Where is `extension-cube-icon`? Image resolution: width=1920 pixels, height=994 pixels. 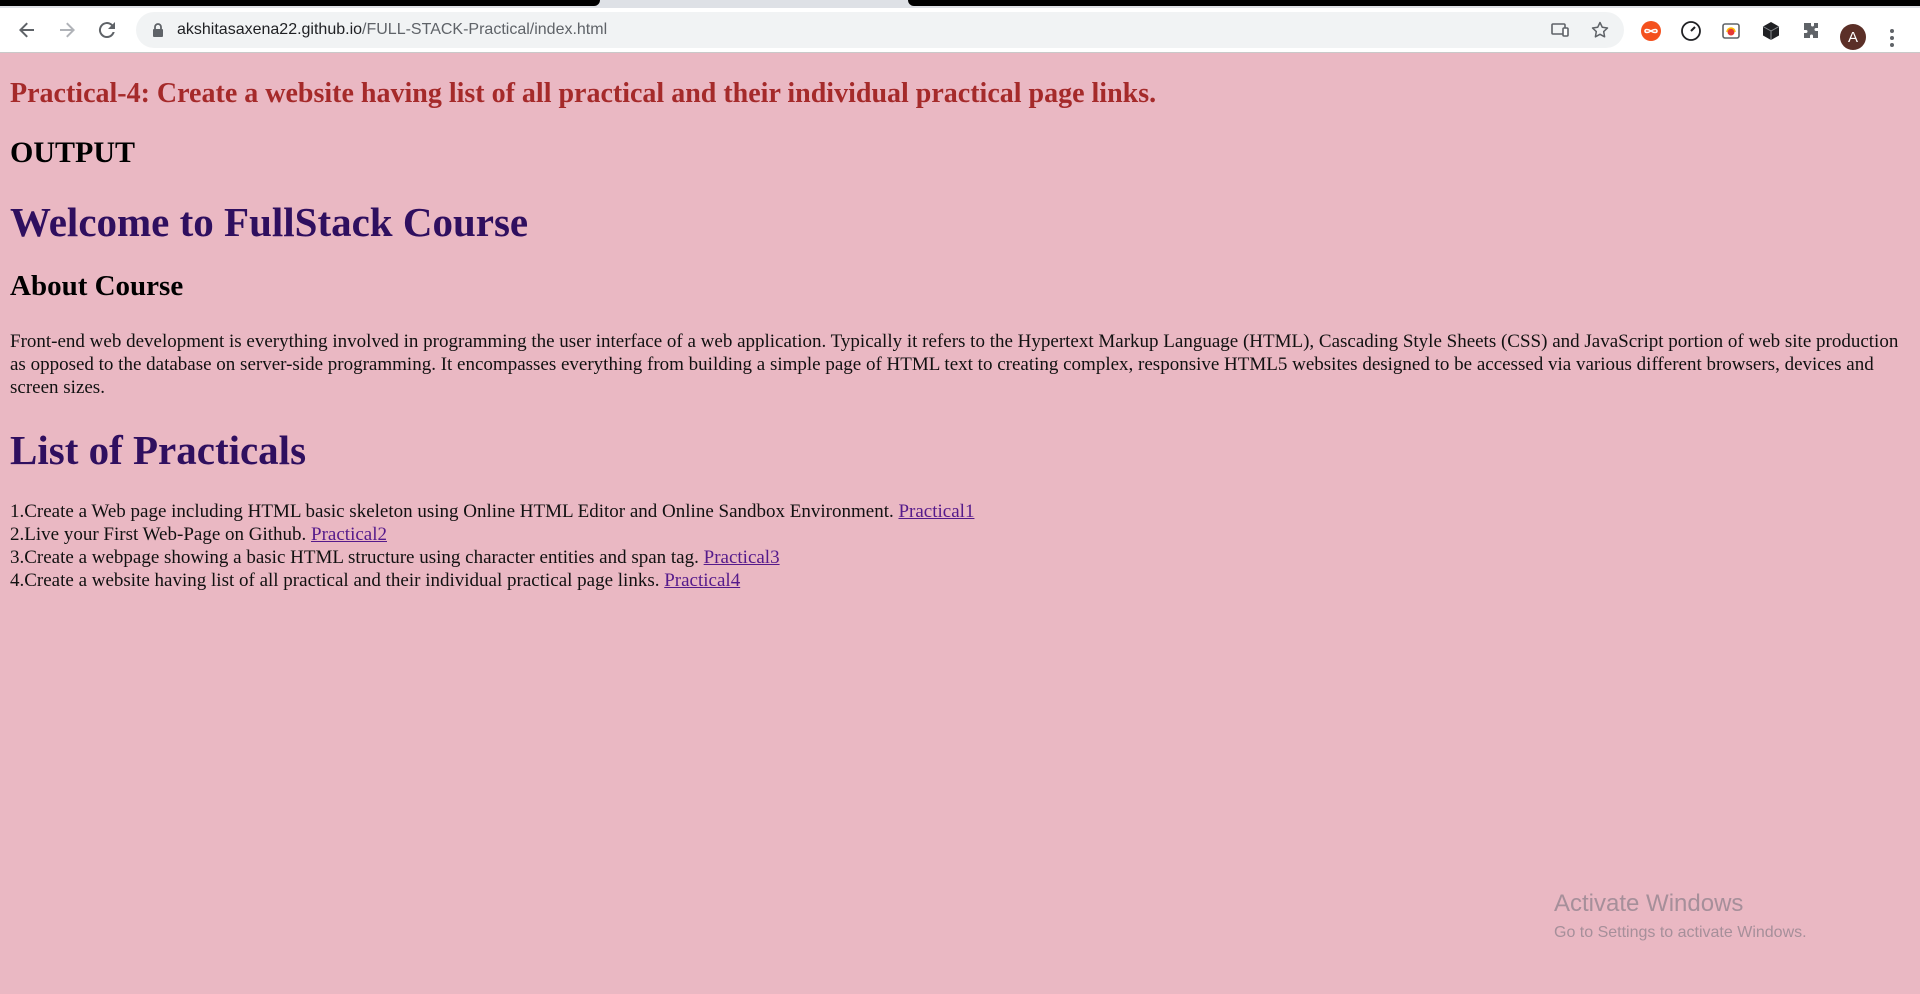
extension-cube-icon is located at coordinates (1771, 31).